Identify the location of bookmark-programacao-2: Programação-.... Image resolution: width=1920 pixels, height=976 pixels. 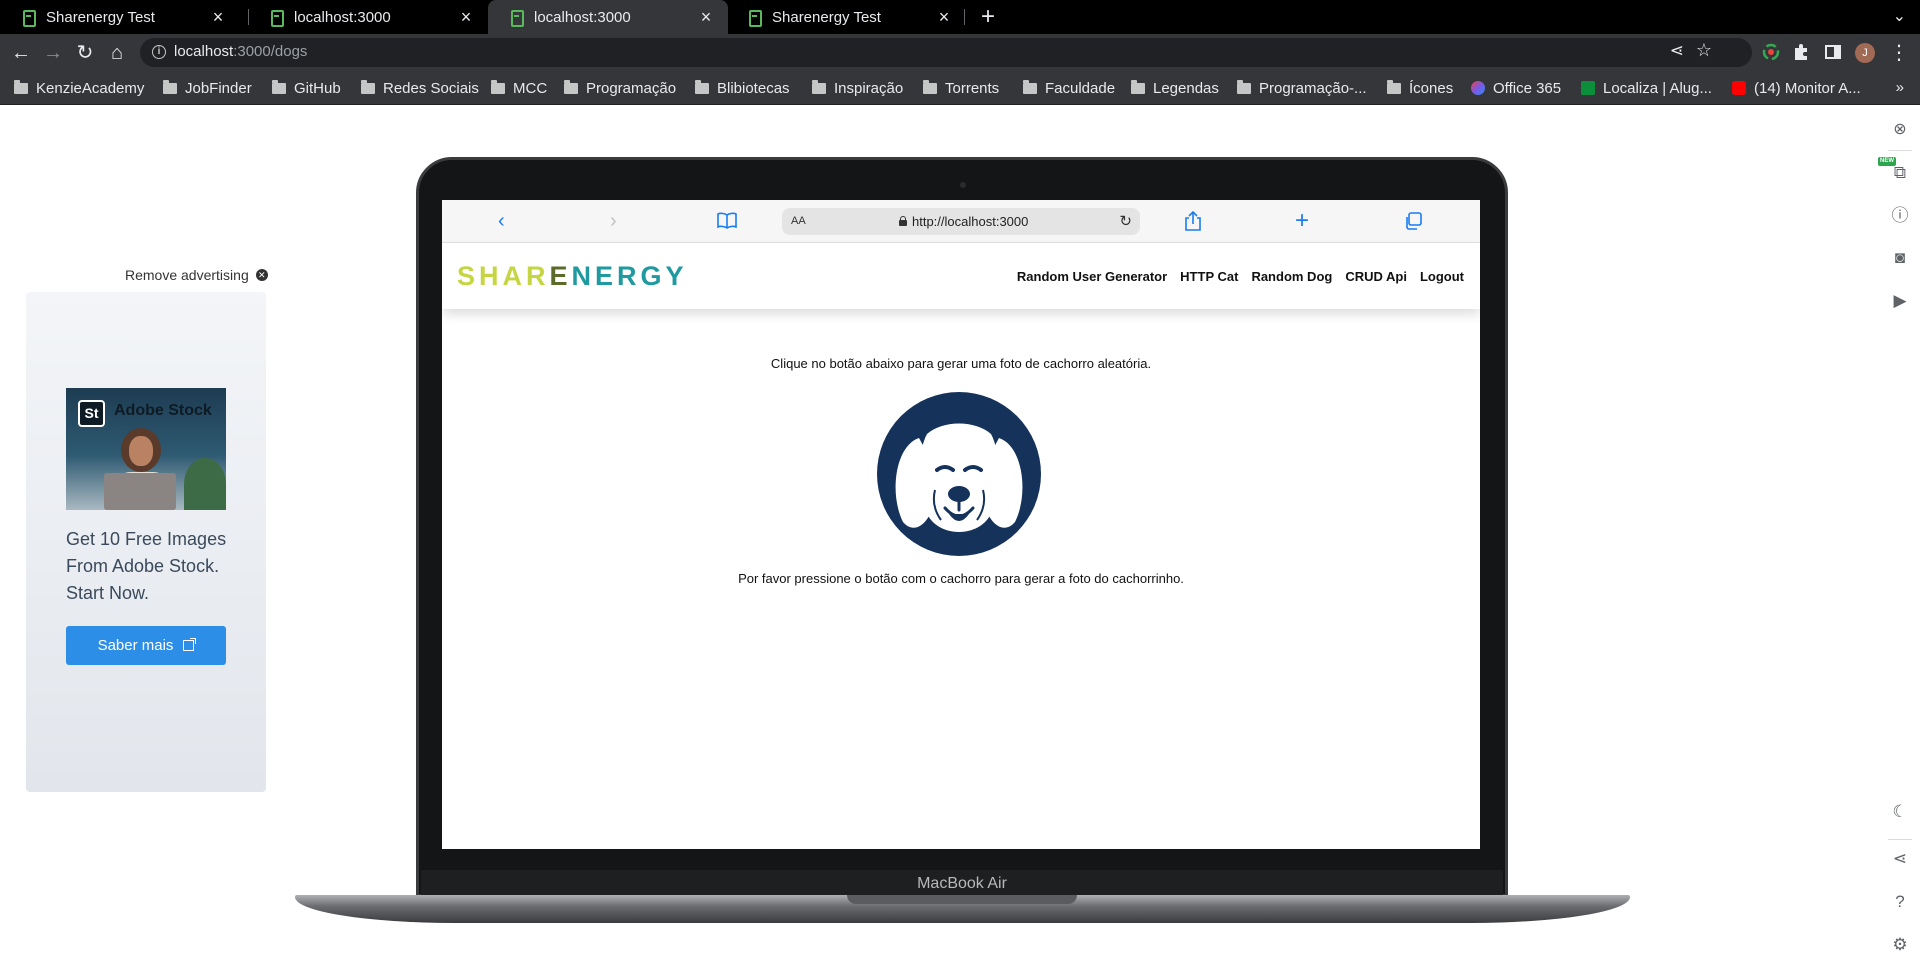
(1302, 88).